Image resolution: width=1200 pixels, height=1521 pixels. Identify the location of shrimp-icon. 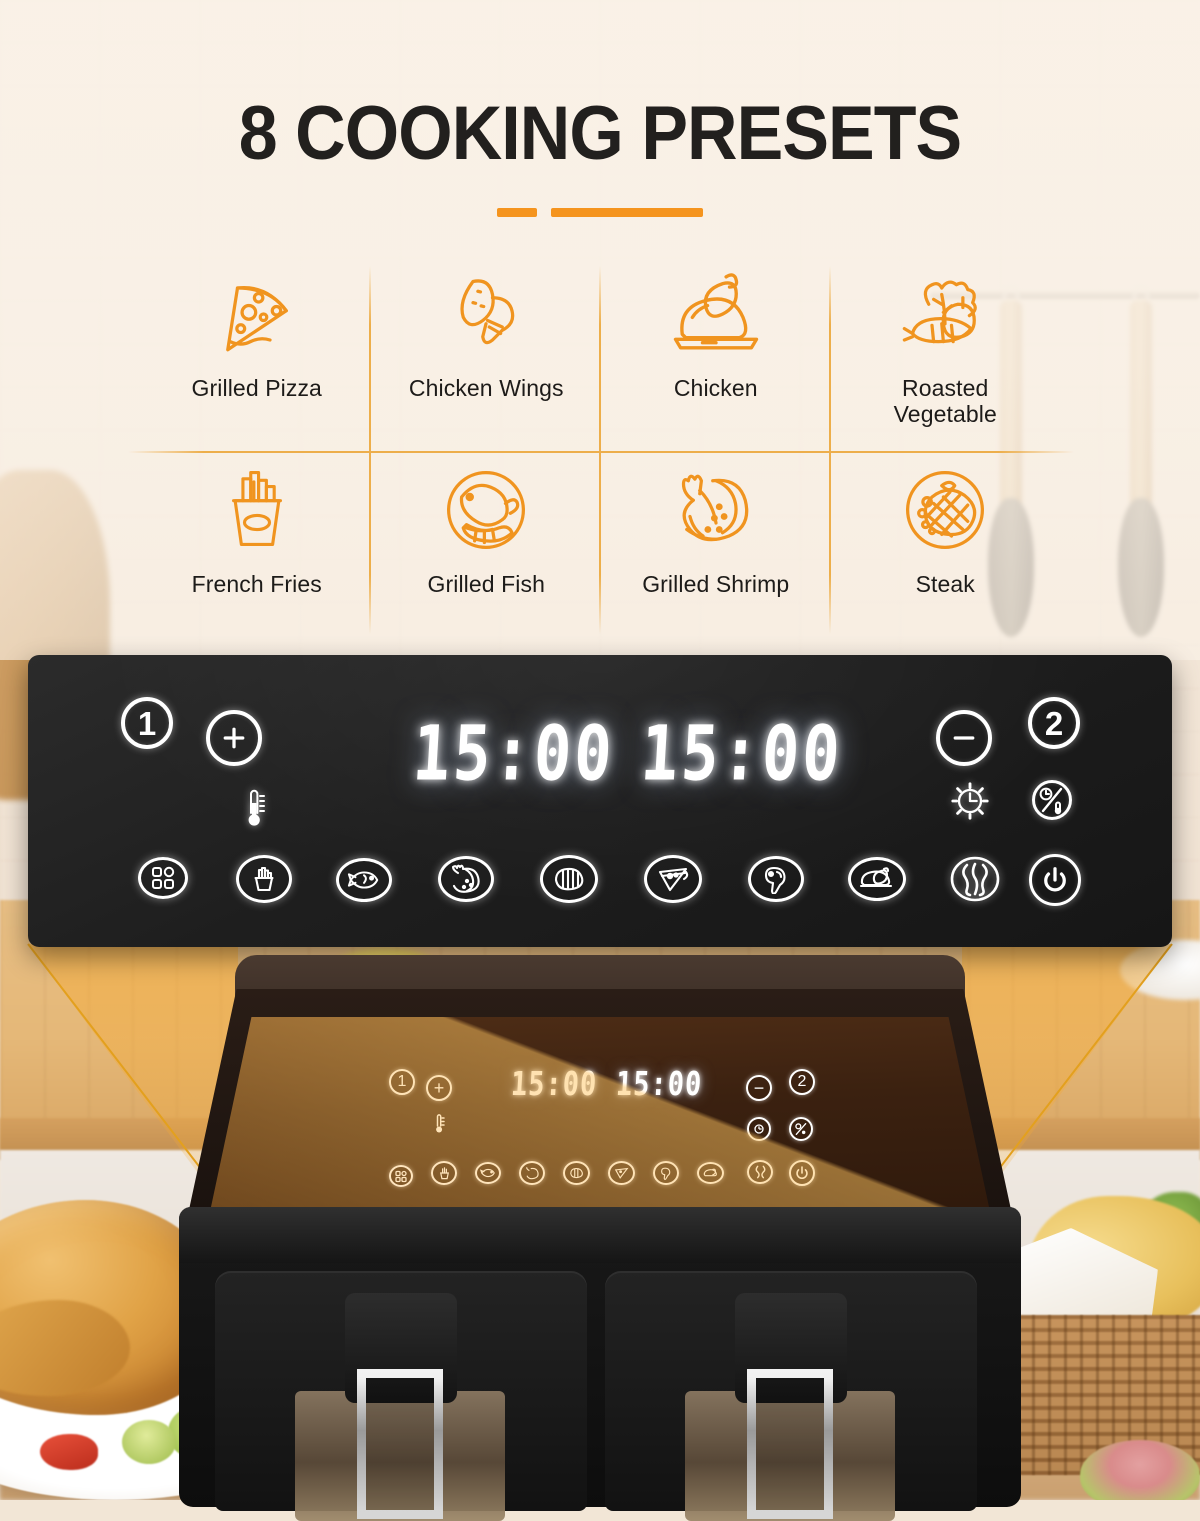
(716, 510).